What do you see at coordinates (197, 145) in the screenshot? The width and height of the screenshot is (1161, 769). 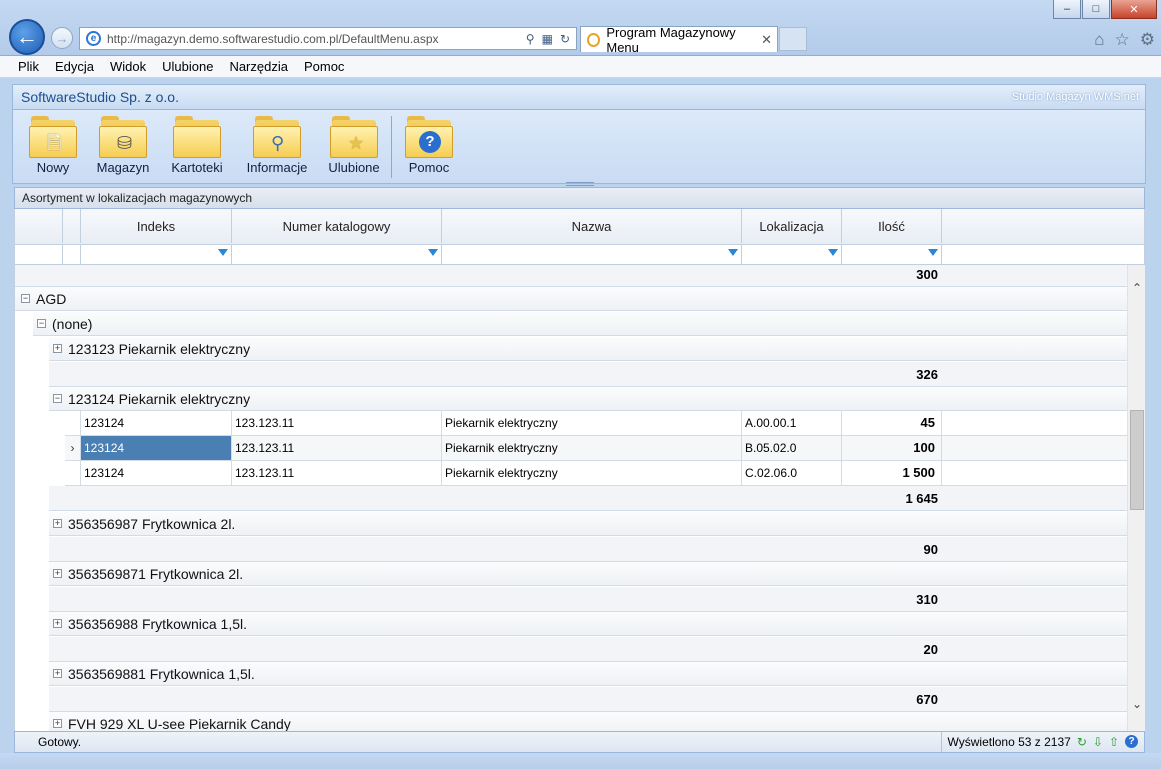 I see `toolbar-kartoteki-button: Kartoteki` at bounding box center [197, 145].